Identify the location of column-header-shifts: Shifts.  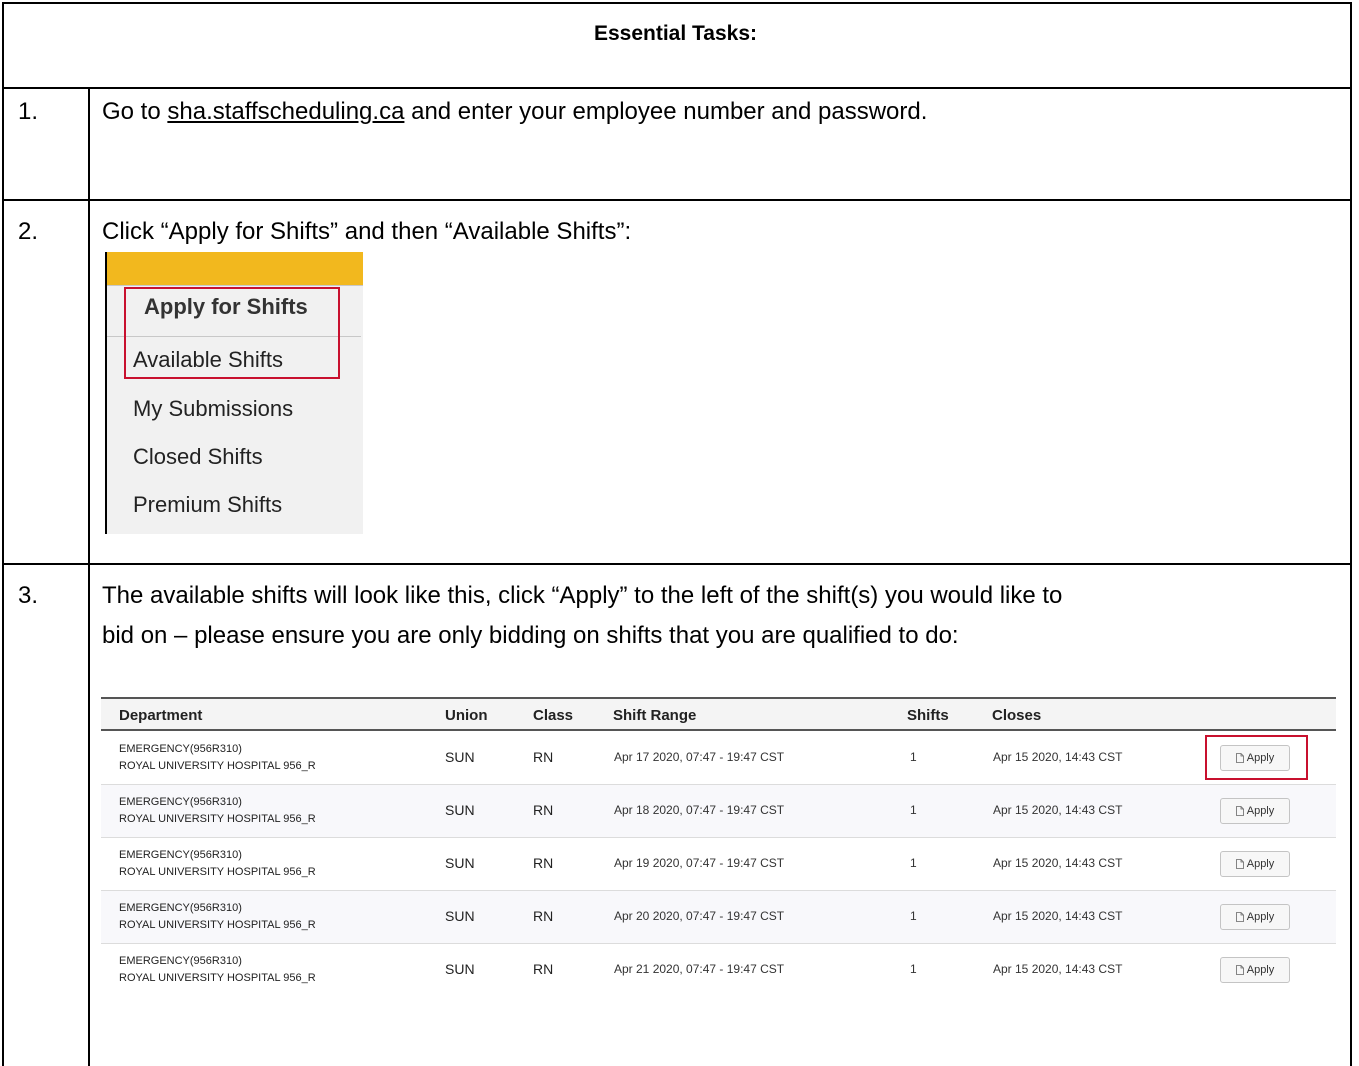
(928, 715).